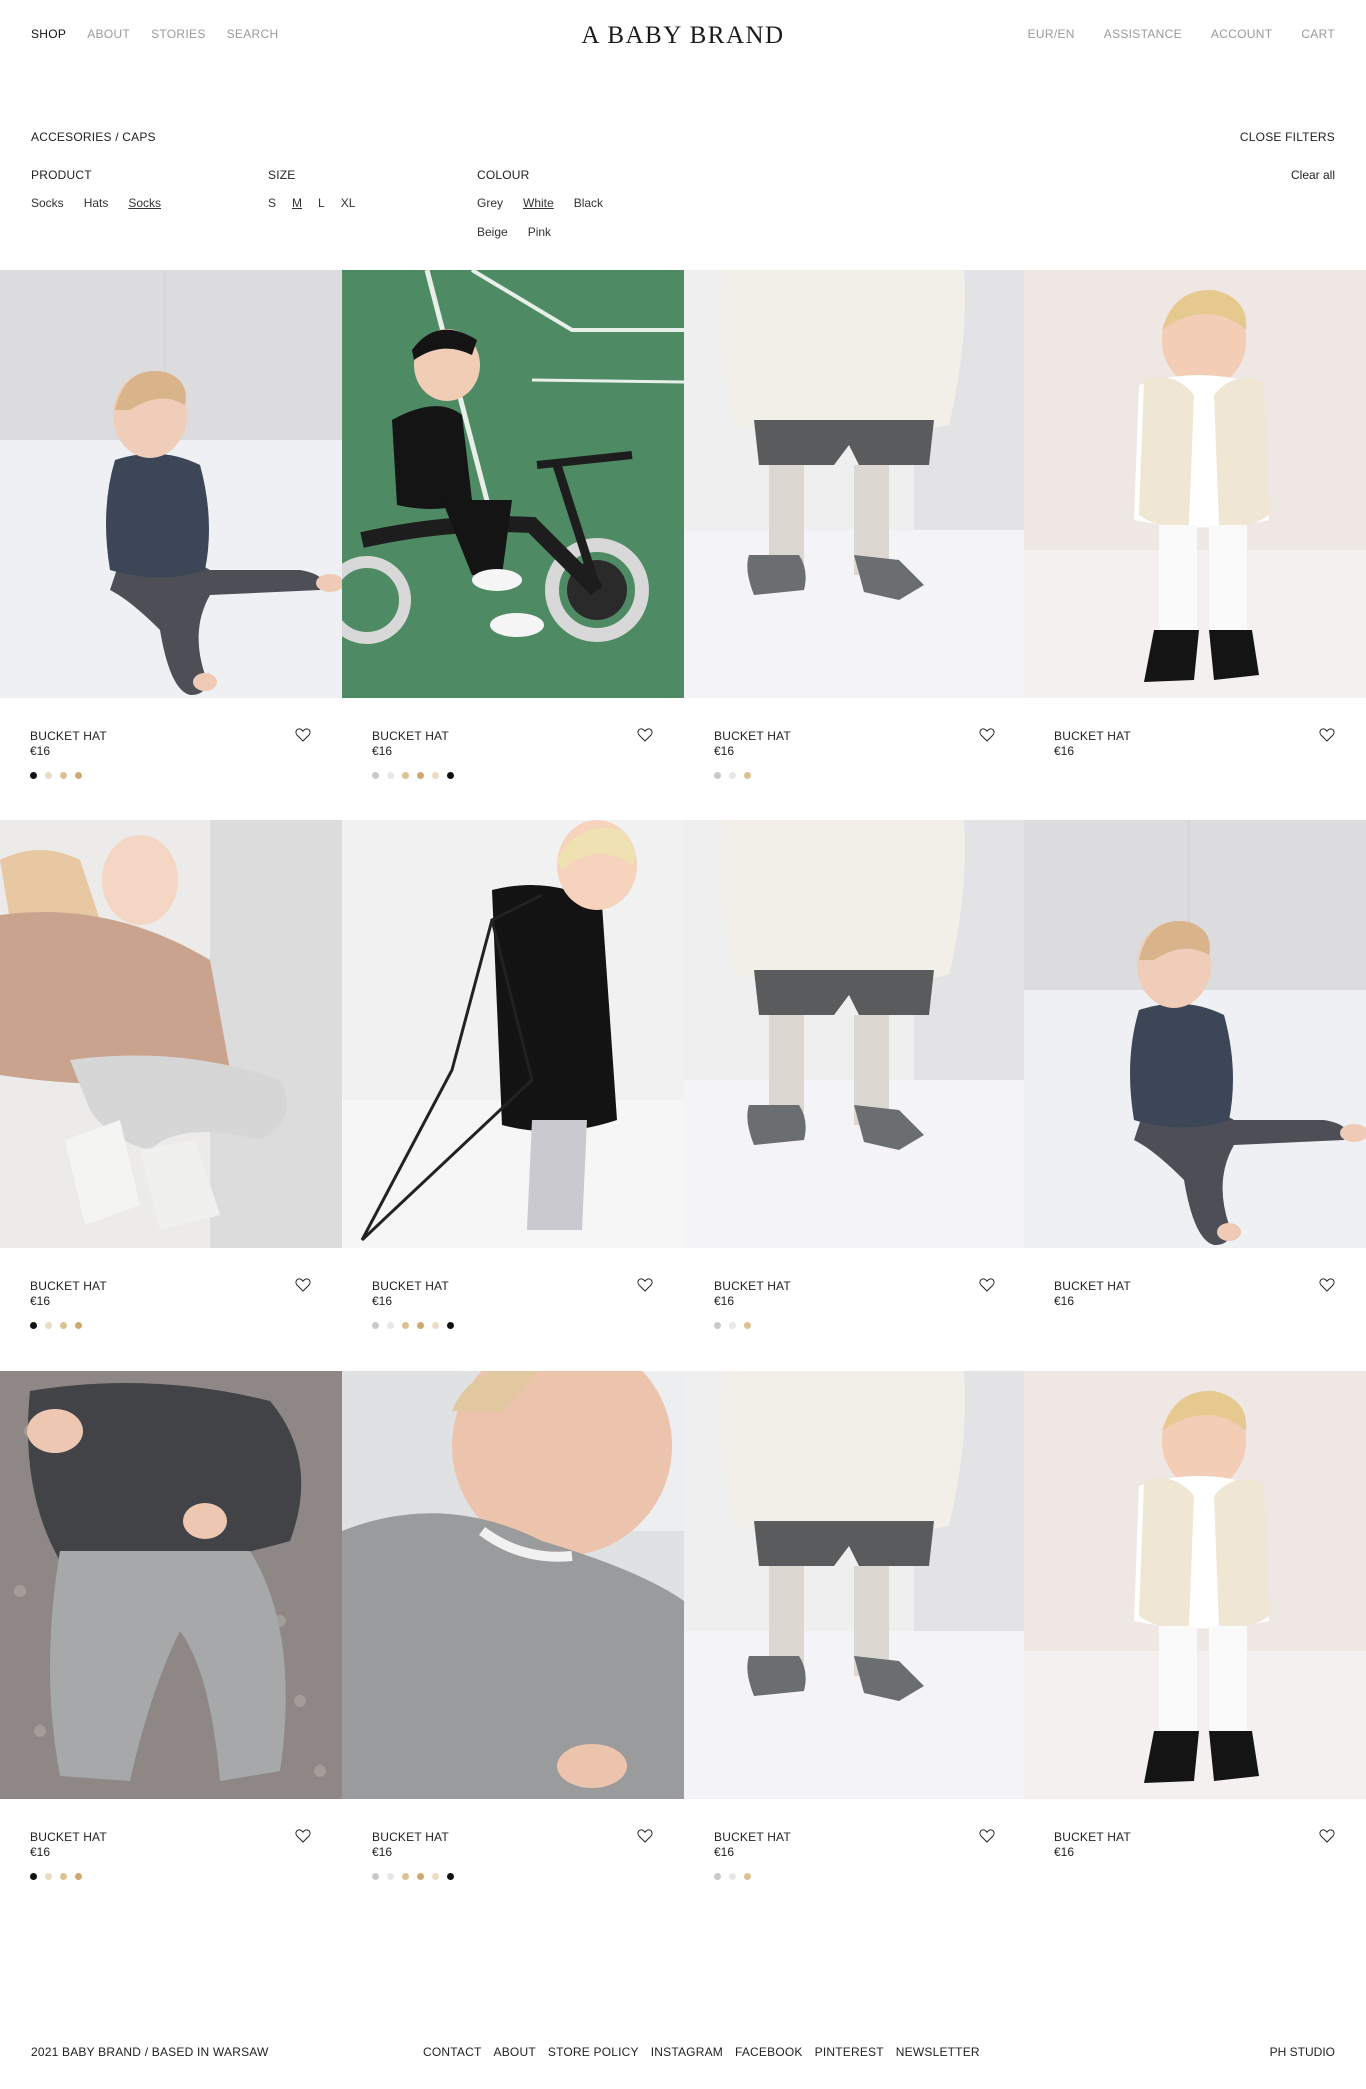 The width and height of the screenshot is (1366, 2089). What do you see at coordinates (1051, 34) in the screenshot?
I see `currency-language-link: EUR/EN` at bounding box center [1051, 34].